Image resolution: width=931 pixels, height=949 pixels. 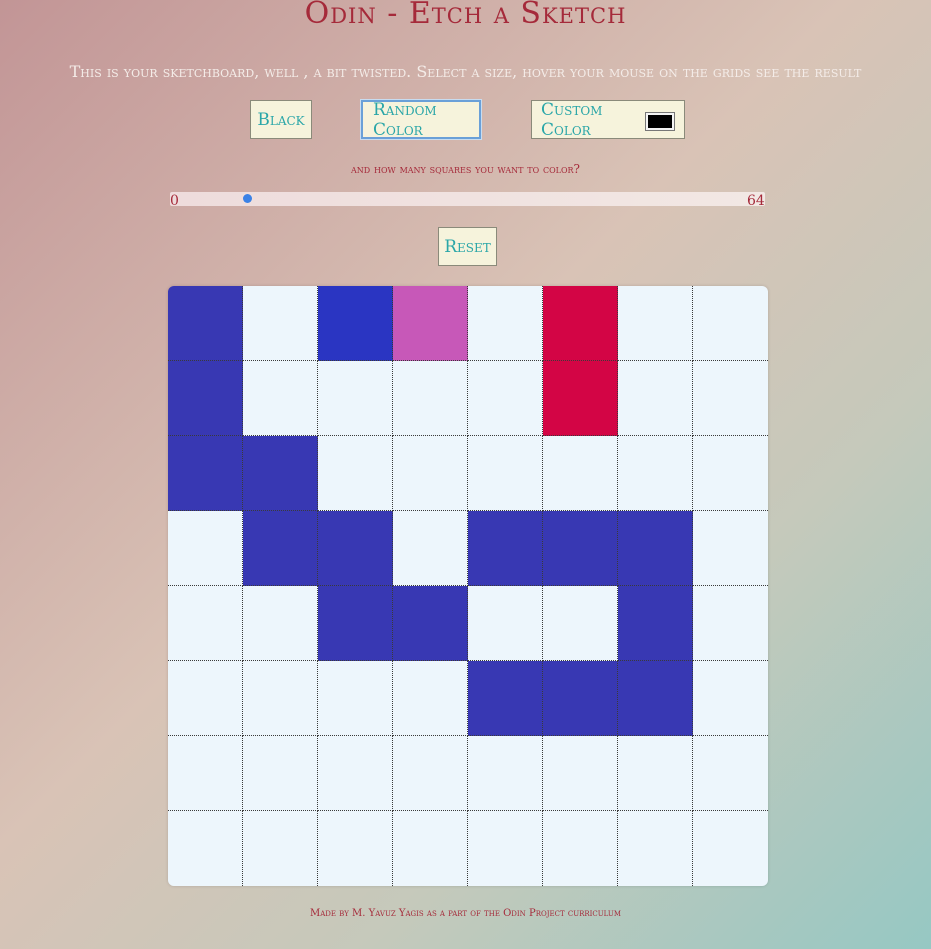 I want to click on size-question: and how many squares you want to color?, so click(x=465, y=169).